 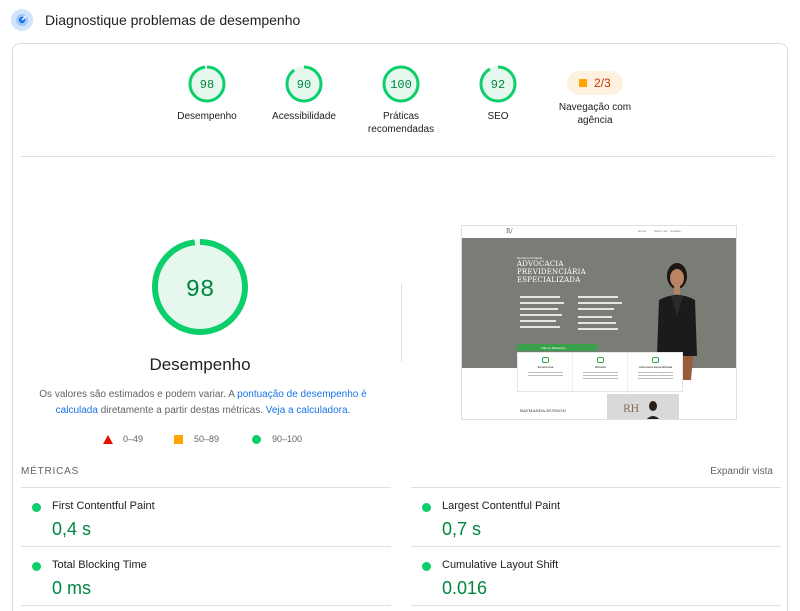 What do you see at coordinates (287, 439) in the screenshot?
I see `legend-label: 90–100` at bounding box center [287, 439].